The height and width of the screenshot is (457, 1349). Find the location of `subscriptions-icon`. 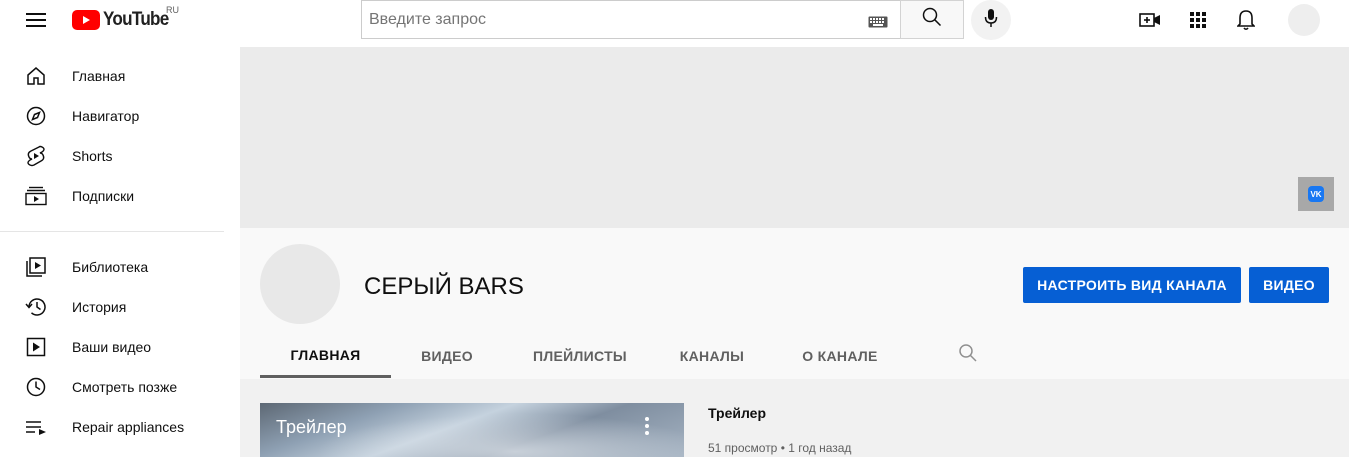

subscriptions-icon is located at coordinates (36, 196).